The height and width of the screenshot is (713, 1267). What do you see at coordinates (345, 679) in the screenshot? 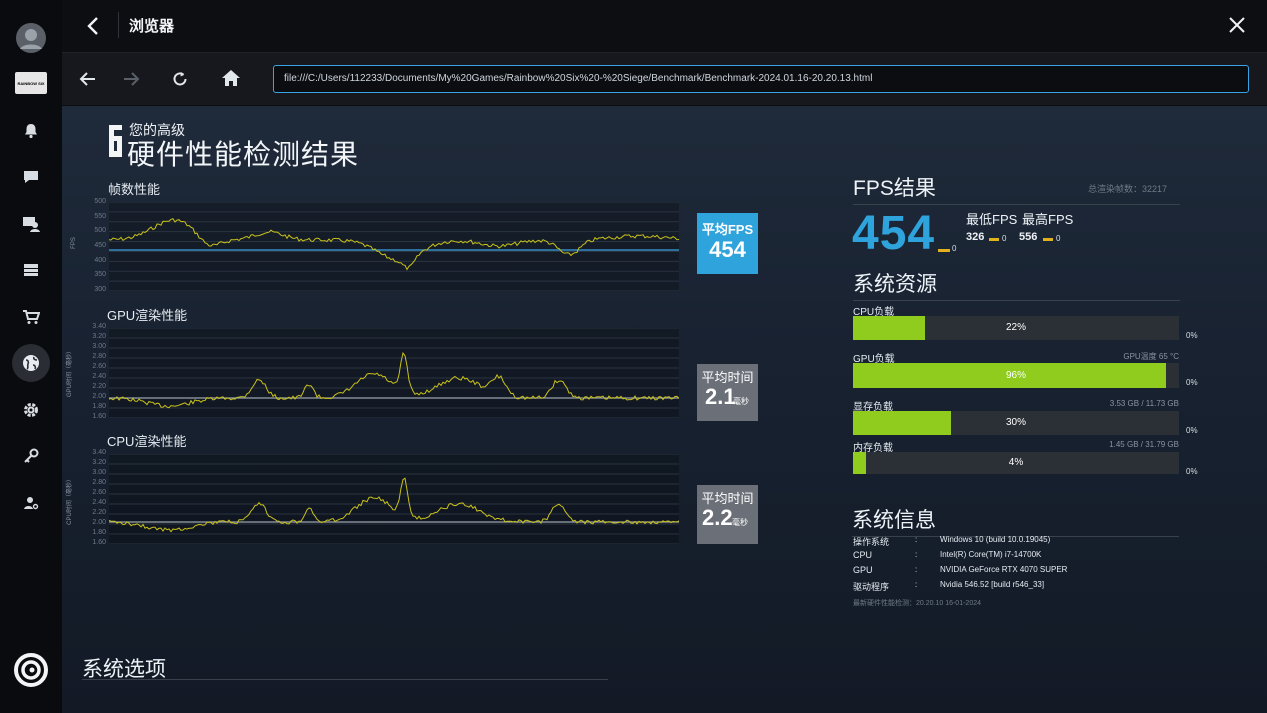
I see `options-underline` at bounding box center [345, 679].